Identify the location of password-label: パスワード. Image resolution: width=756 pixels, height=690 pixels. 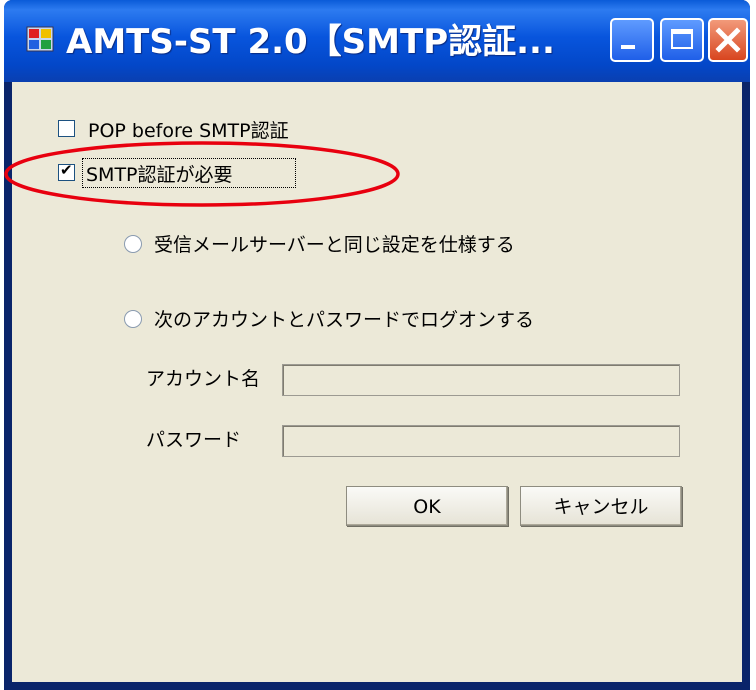
(194, 440).